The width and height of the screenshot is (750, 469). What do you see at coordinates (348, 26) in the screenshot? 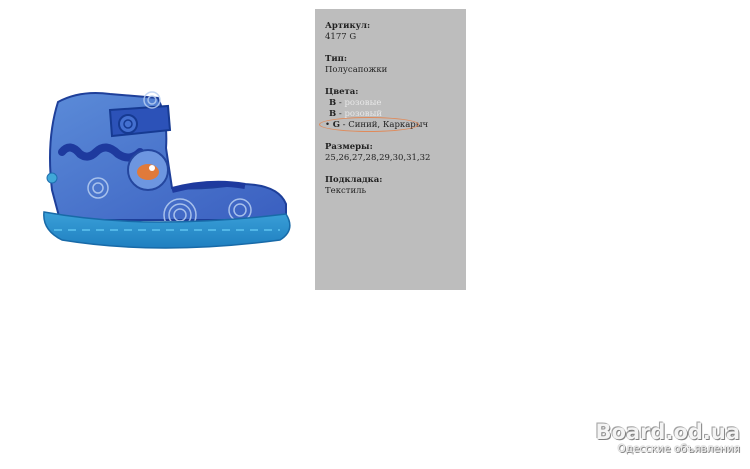
I see `article-label: Артикул:` at bounding box center [348, 26].